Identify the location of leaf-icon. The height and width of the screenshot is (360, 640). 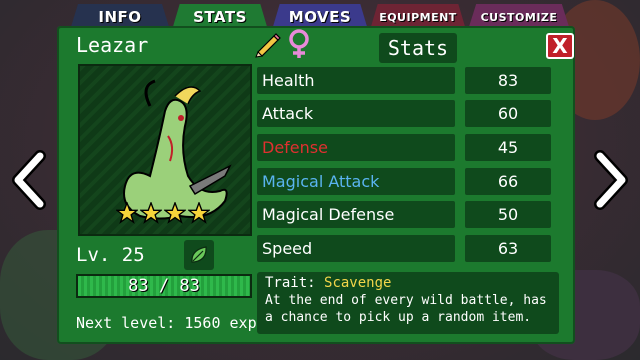
(199, 254).